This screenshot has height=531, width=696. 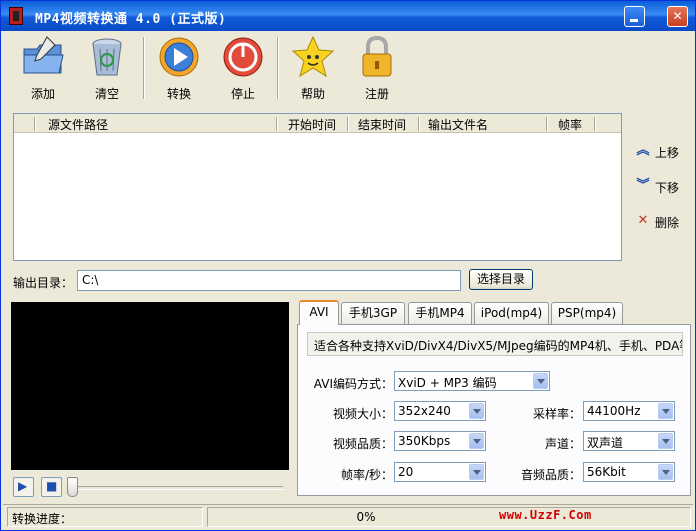 I want to click on video-size-value: 352x240, so click(x=424, y=411).